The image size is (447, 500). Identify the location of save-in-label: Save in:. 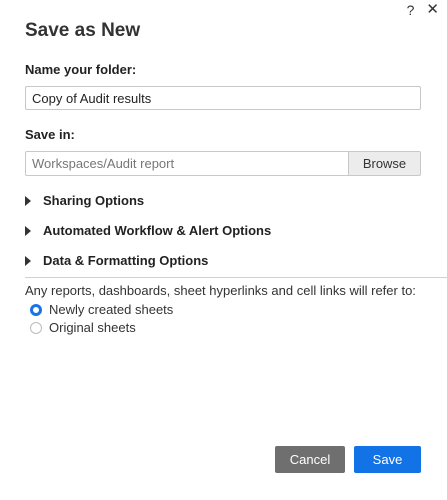
(50, 134).